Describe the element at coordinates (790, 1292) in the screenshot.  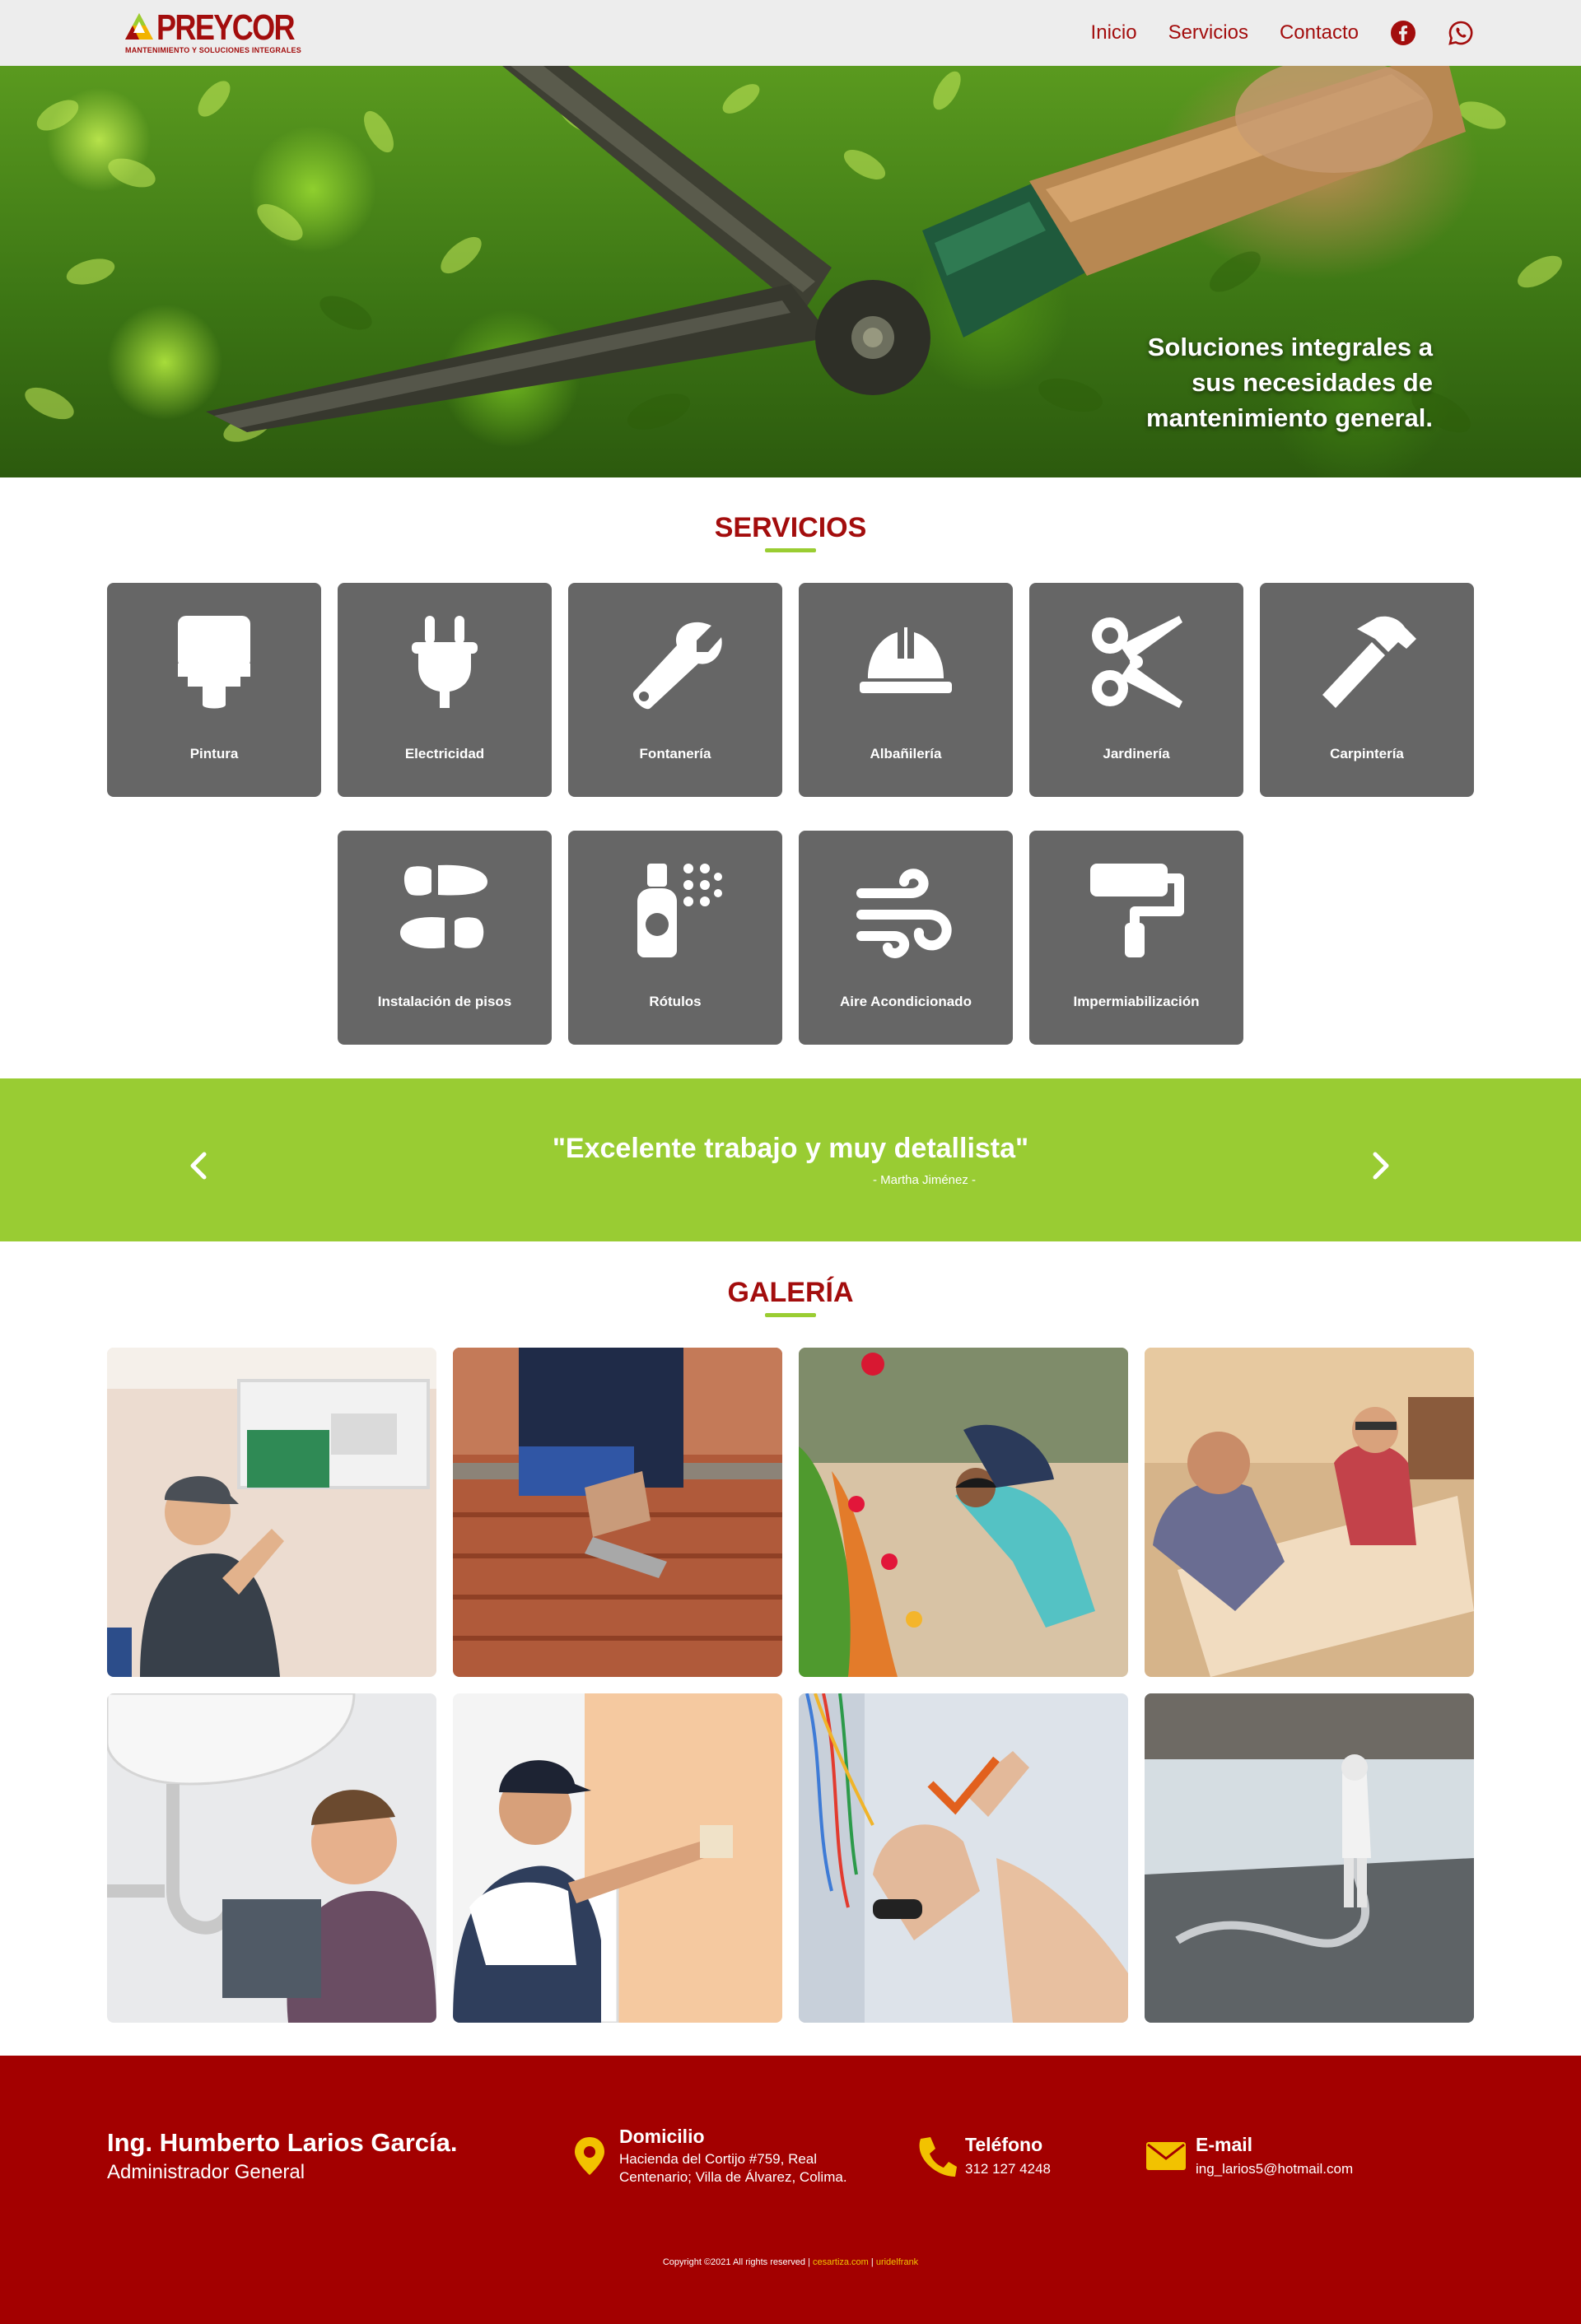
I see `gallery-title: GALERÍA` at that location.